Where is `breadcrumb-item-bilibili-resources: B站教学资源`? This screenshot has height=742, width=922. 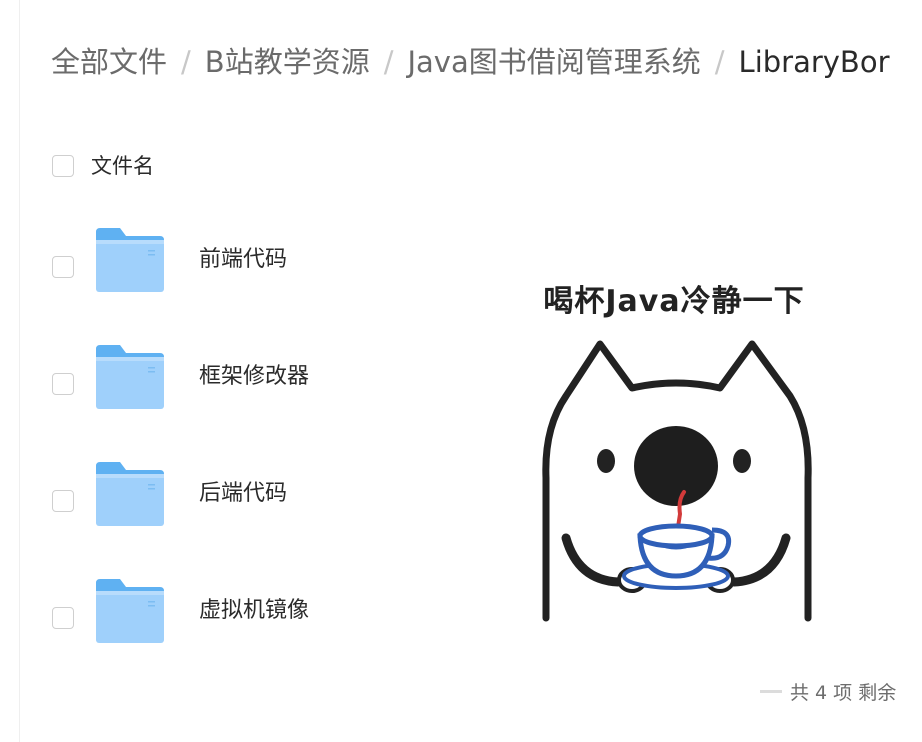
breadcrumb-item-bilibili-resources: B站教学资源 is located at coordinates (287, 62).